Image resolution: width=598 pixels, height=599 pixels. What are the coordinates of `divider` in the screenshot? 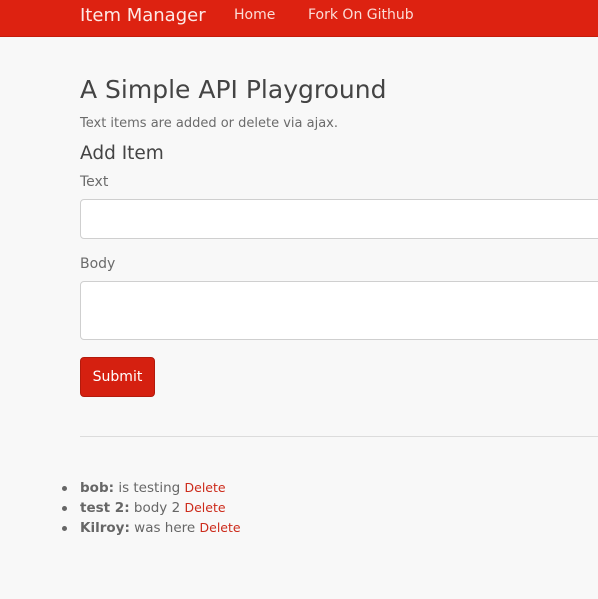 It's located at (339, 436).